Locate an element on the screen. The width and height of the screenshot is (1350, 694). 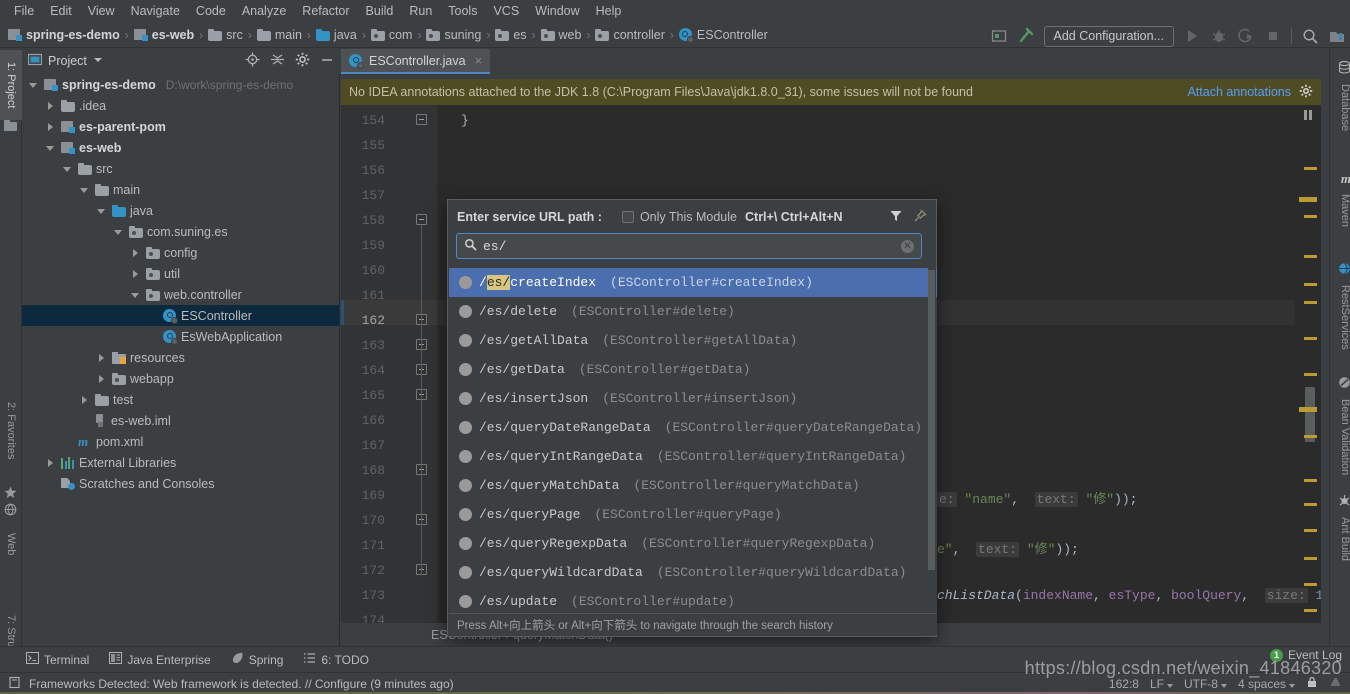
result-row: /es/update (ESController#update) is located at coordinates (693, 600).